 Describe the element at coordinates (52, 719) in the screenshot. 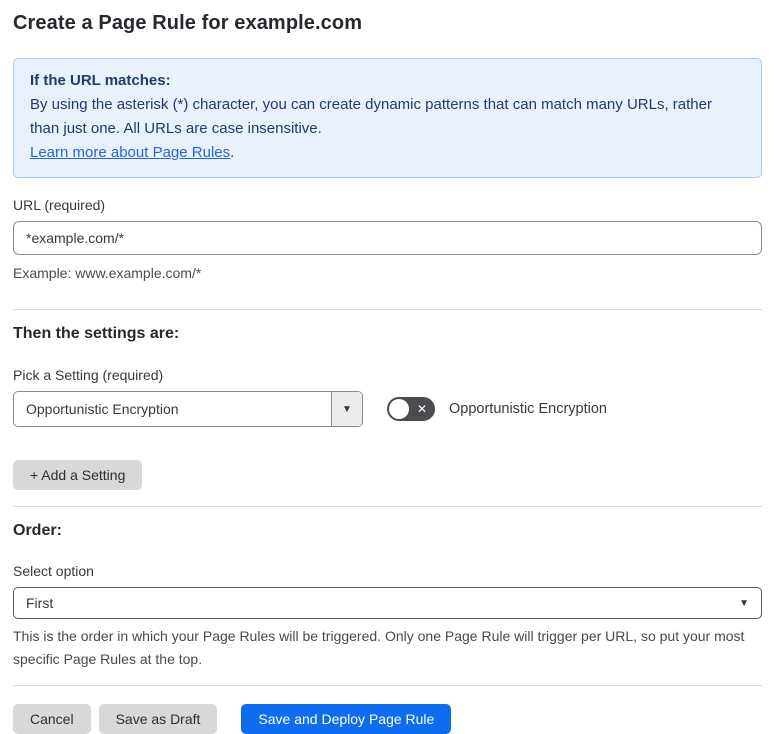

I see `cancel-button: Cancel` at that location.